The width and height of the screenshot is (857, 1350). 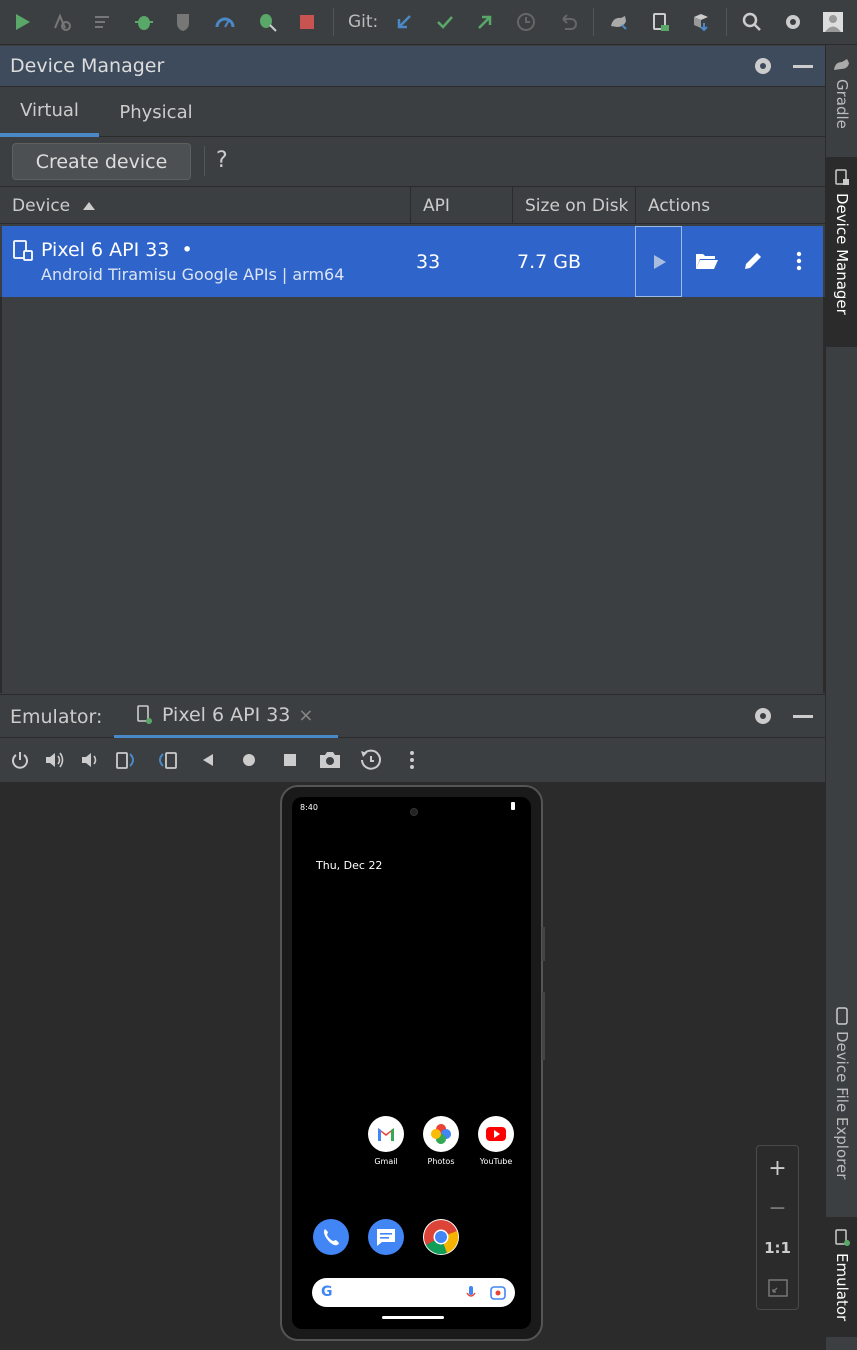 I want to click on gear-icon, so click(x=763, y=68).